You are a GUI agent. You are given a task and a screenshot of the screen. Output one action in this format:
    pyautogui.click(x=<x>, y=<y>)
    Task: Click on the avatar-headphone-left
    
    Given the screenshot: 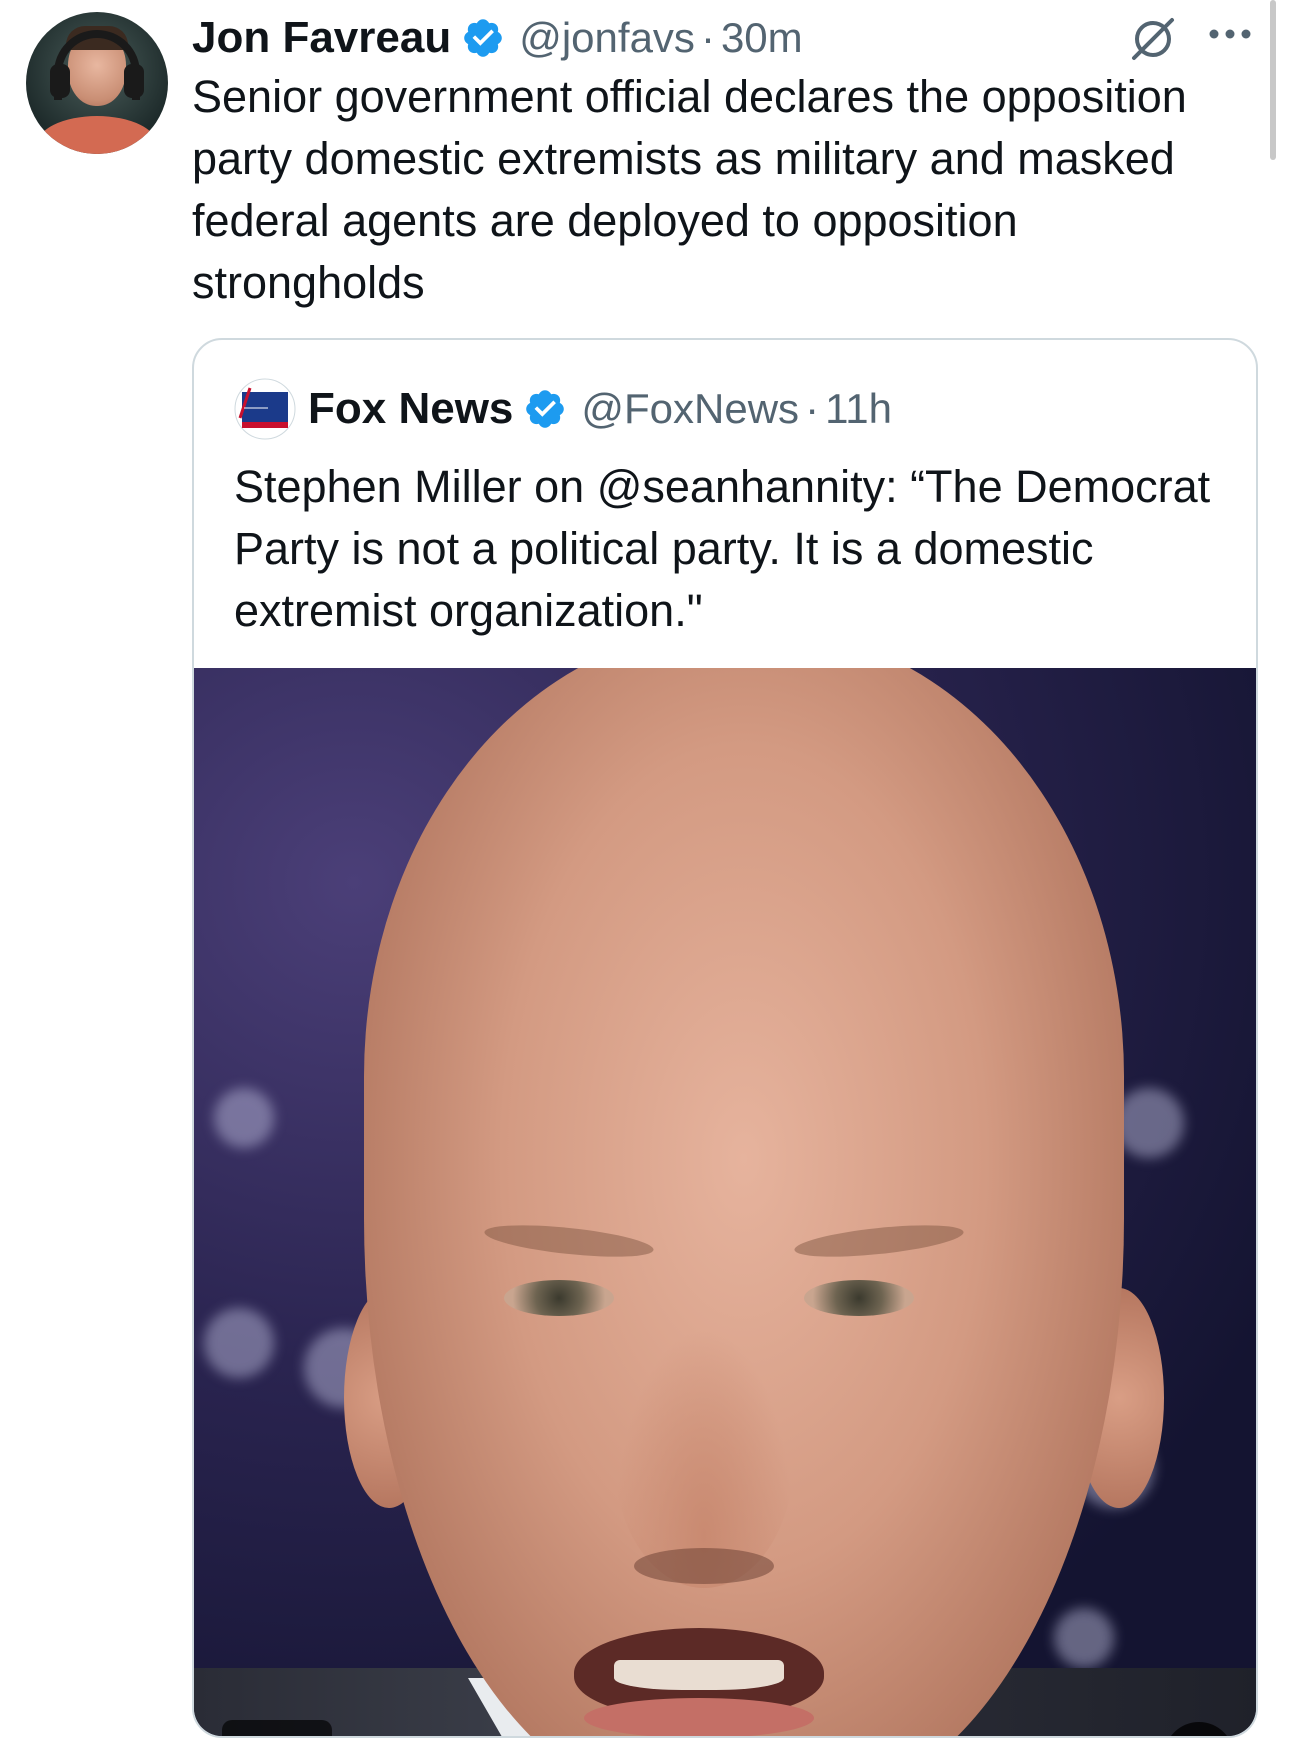 What is the action you would take?
    pyautogui.click(x=60, y=81)
    